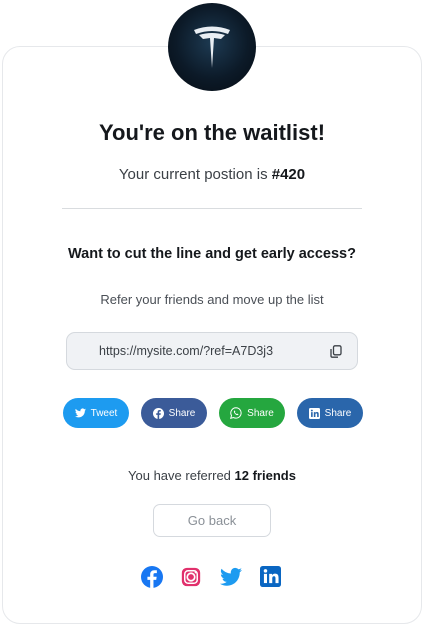  I want to click on share-buttons: Tweet Share Share Share, so click(212, 413).